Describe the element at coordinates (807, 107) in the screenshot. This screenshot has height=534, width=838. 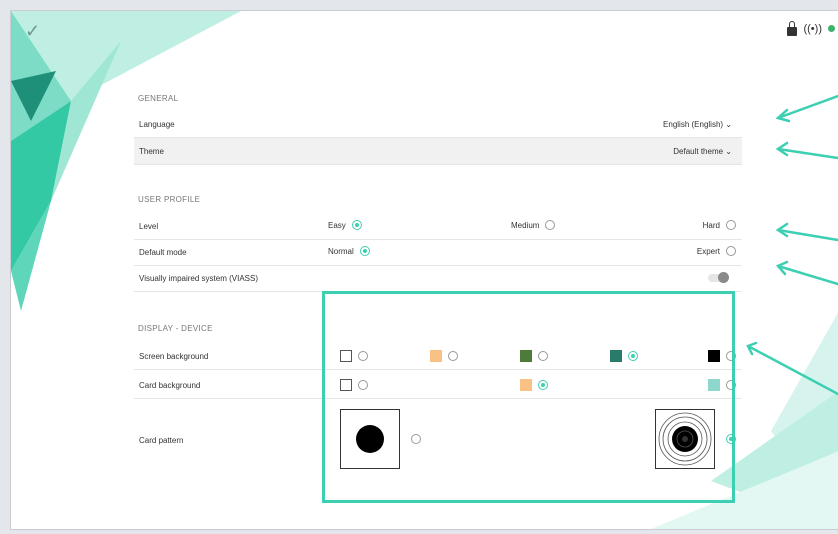
I see `arrow-language` at that location.